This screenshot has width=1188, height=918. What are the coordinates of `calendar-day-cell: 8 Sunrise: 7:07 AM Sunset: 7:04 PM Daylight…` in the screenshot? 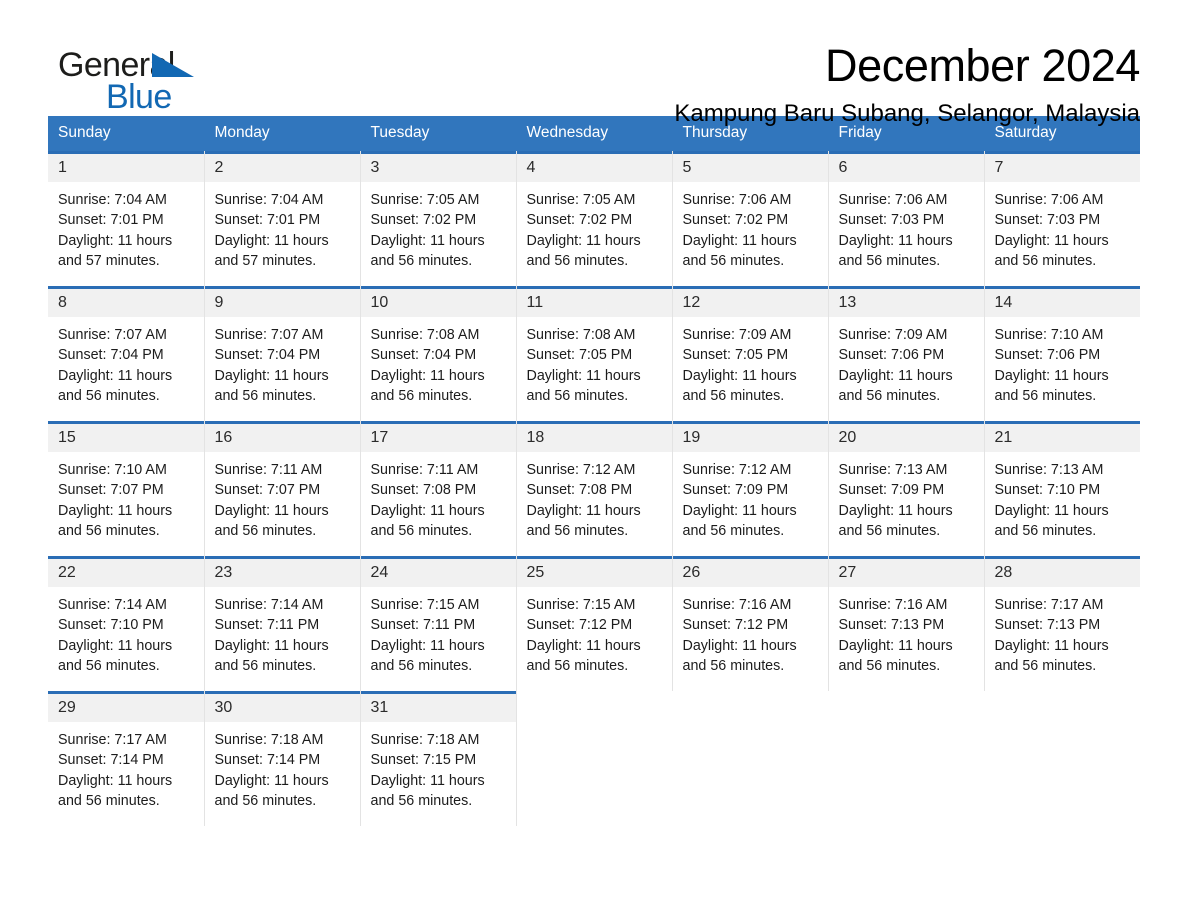 It's located at (126, 353).